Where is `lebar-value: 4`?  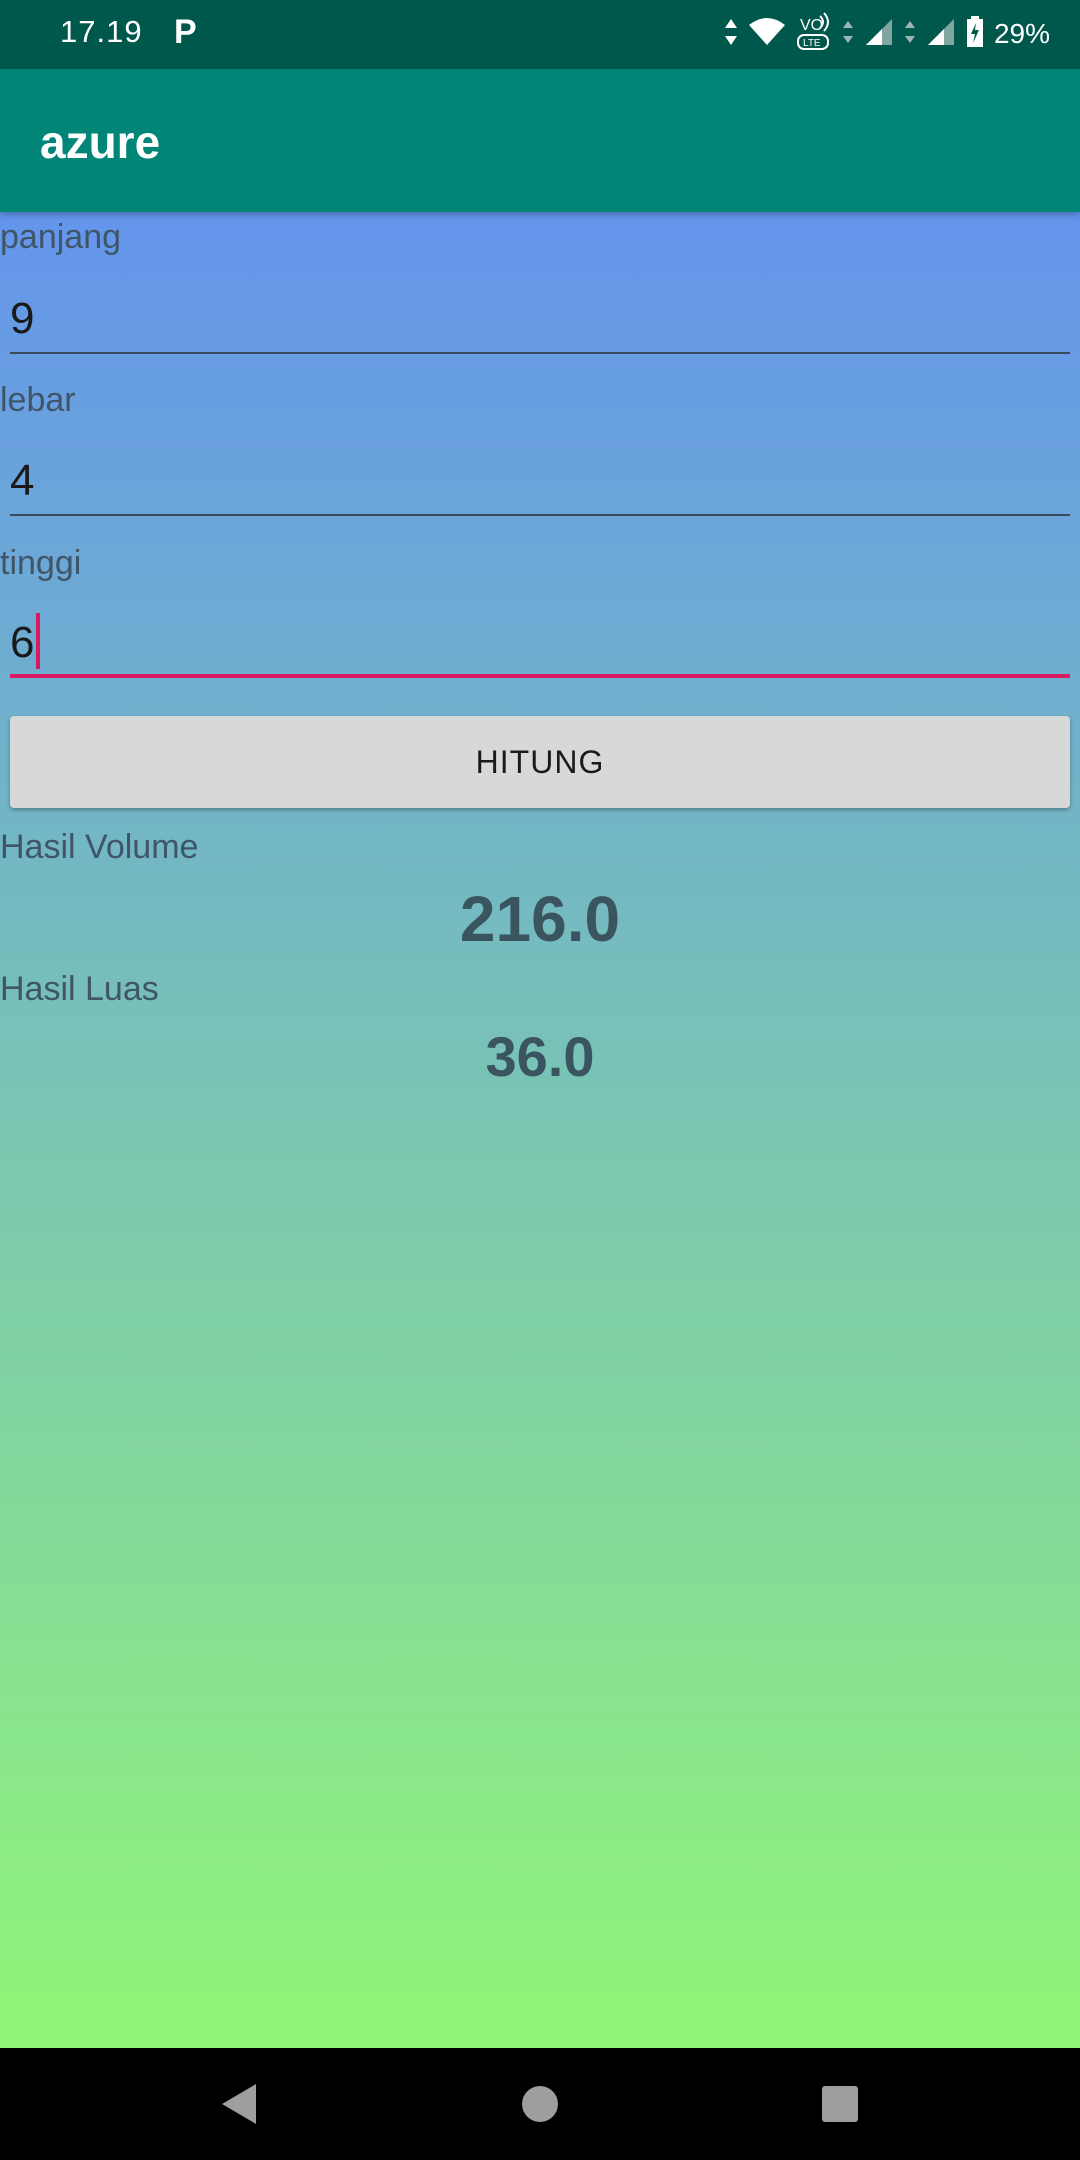 lebar-value: 4 is located at coordinates (22, 480).